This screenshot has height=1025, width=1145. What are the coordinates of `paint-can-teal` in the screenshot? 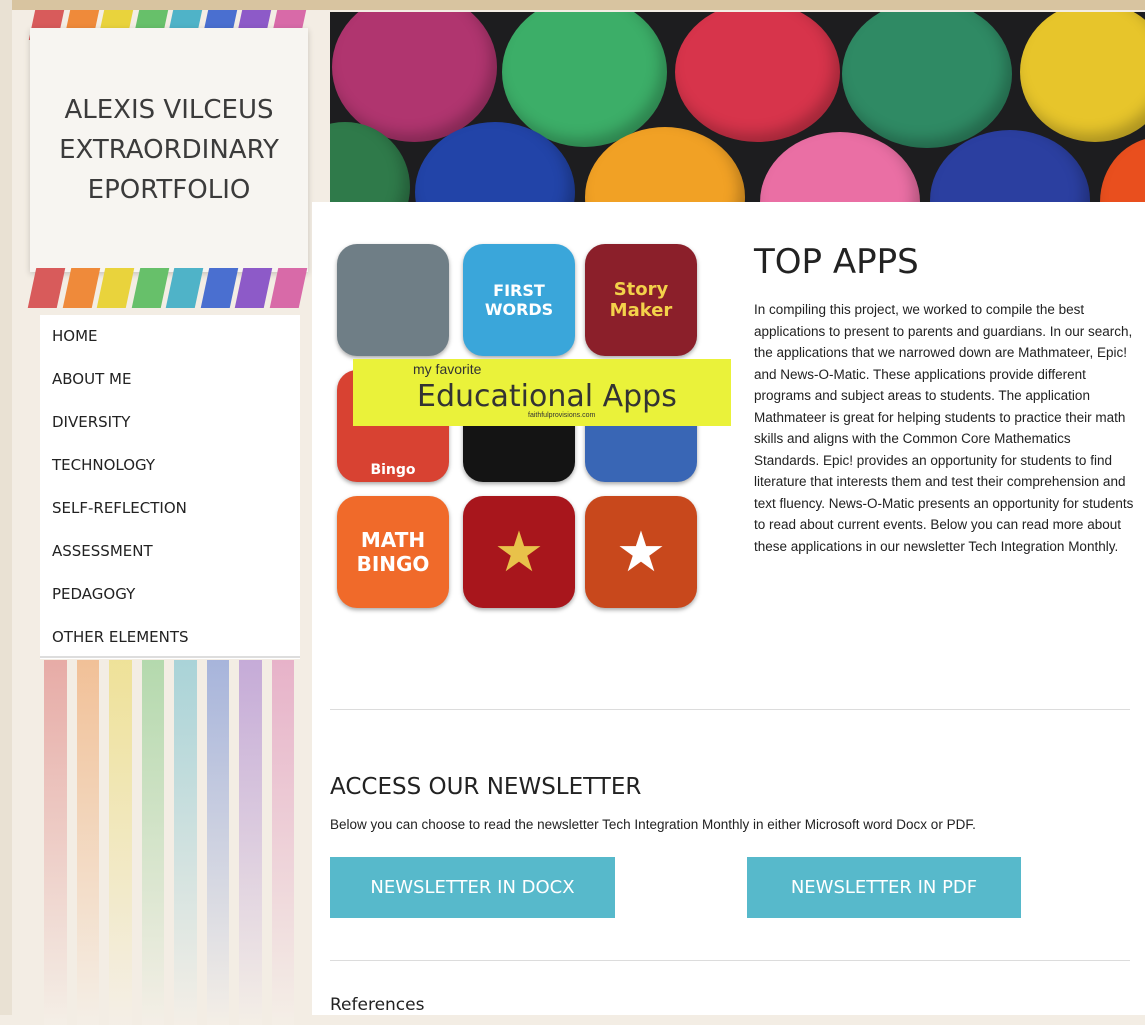 It's located at (927, 80).